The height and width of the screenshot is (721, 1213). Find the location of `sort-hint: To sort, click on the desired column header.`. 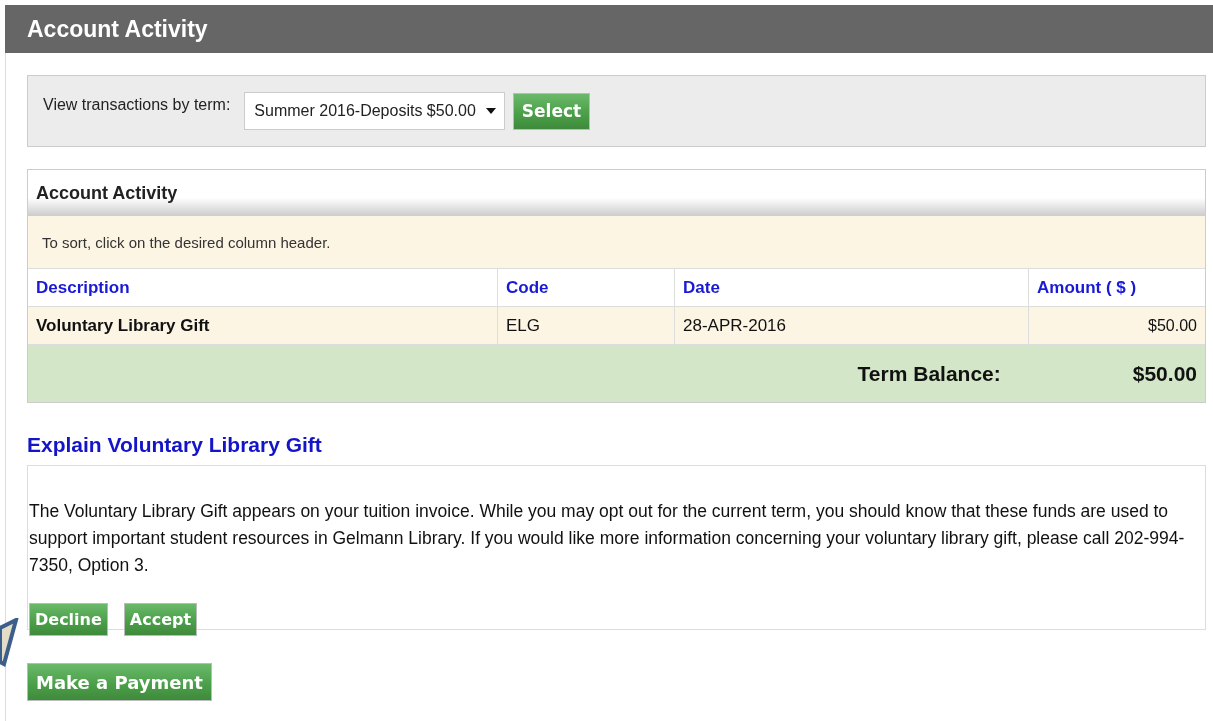

sort-hint: To sort, click on the desired column header. is located at coordinates (616, 242).